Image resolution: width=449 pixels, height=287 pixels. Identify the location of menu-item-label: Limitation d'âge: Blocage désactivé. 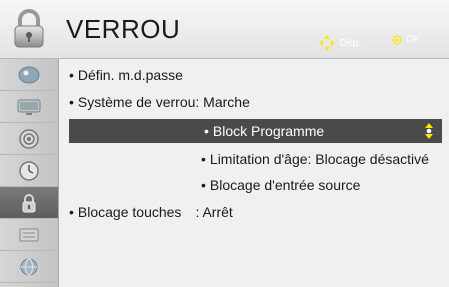
(319, 159).